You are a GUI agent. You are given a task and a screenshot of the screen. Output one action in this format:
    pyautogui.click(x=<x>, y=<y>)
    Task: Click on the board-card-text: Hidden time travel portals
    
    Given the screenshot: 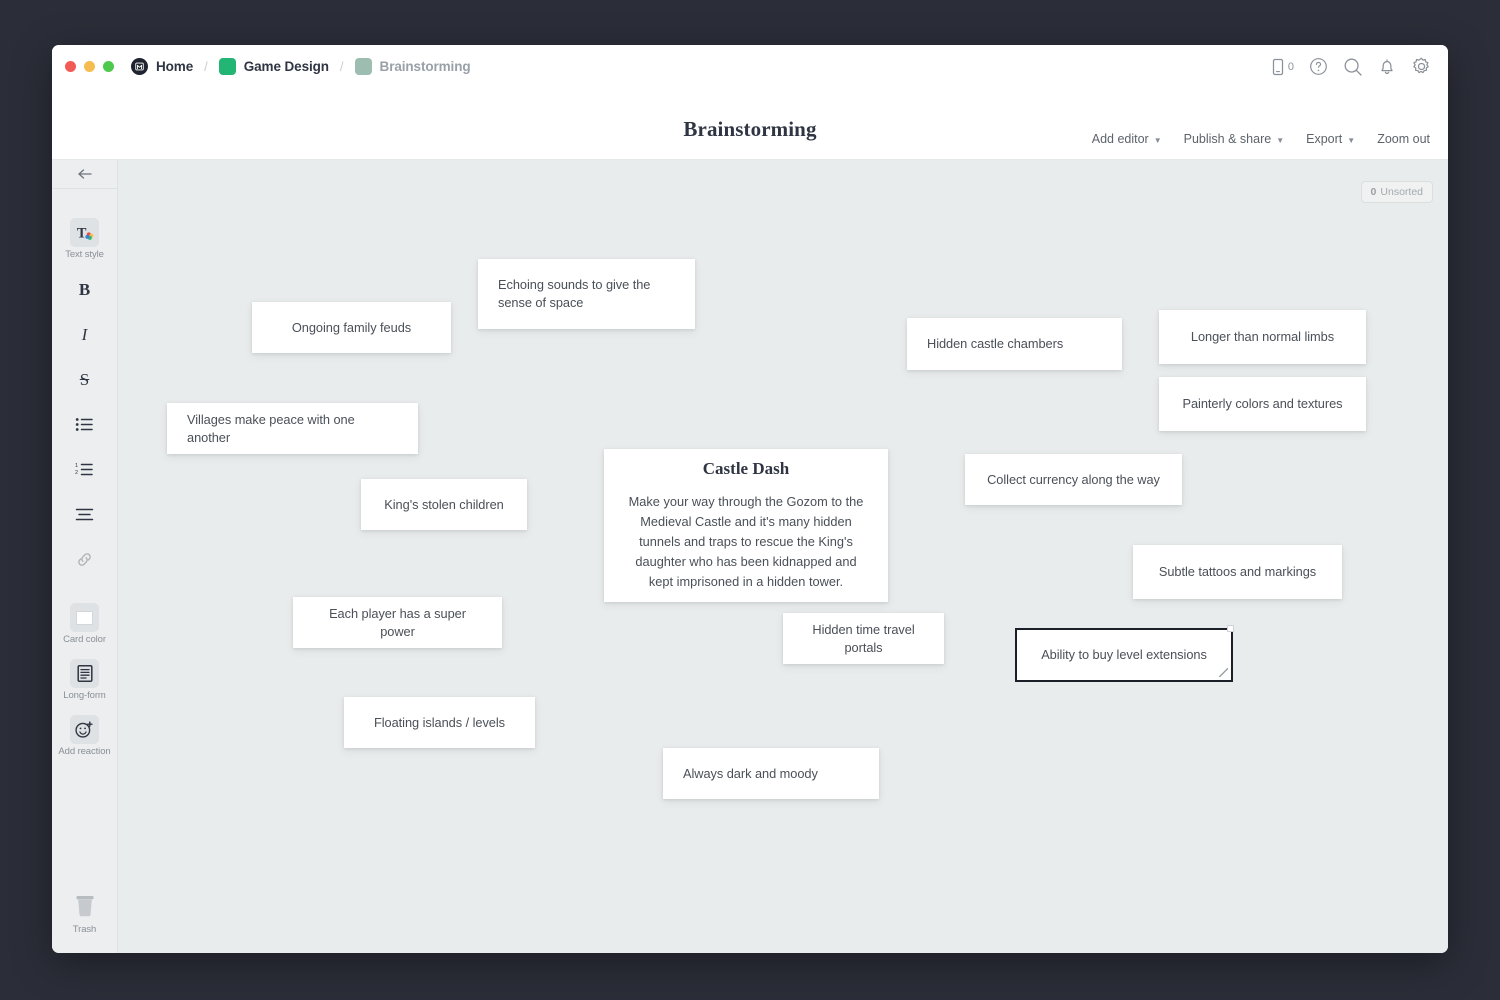 What is the action you would take?
    pyautogui.click(x=863, y=638)
    